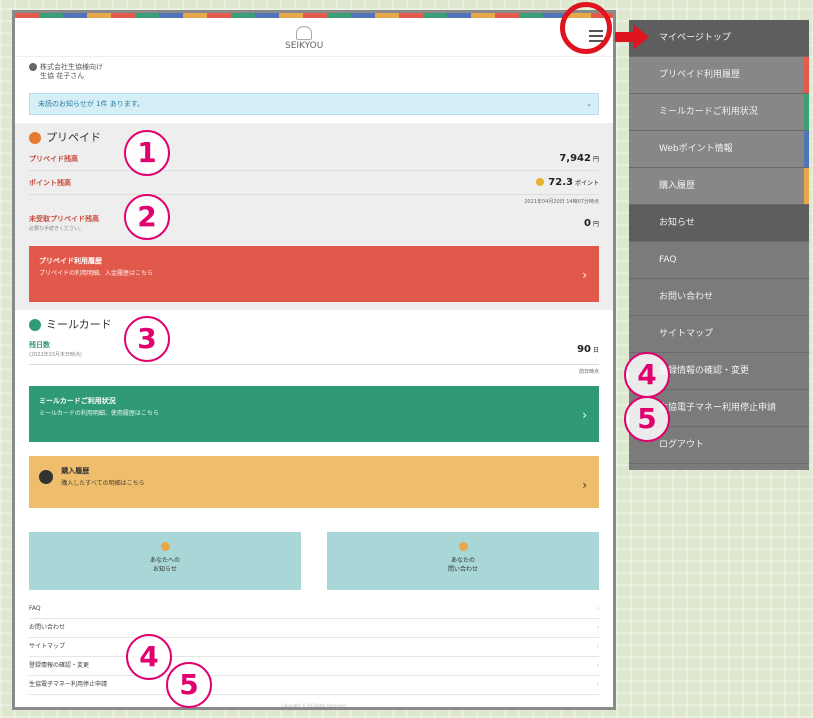 The width and height of the screenshot is (813, 718). I want to click on user-info: 株式会社生協様向け 生協 花子さん, so click(314, 72).